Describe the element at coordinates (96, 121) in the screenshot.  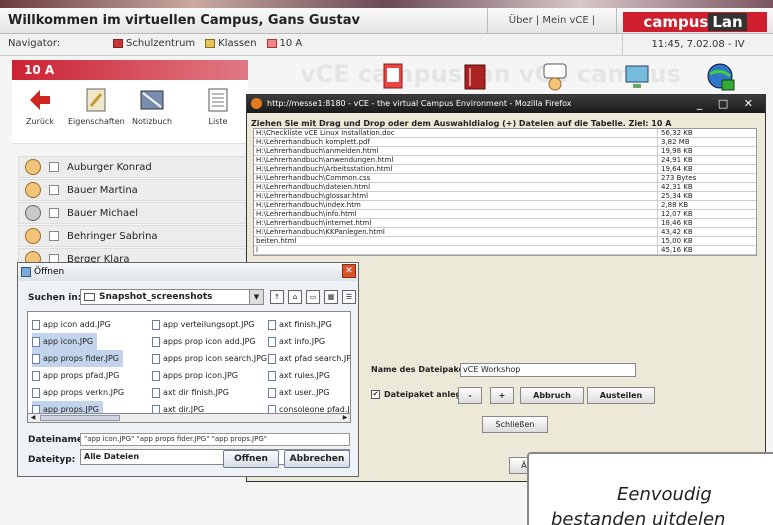
I see `toolbar-label: Eigenschaften` at that location.